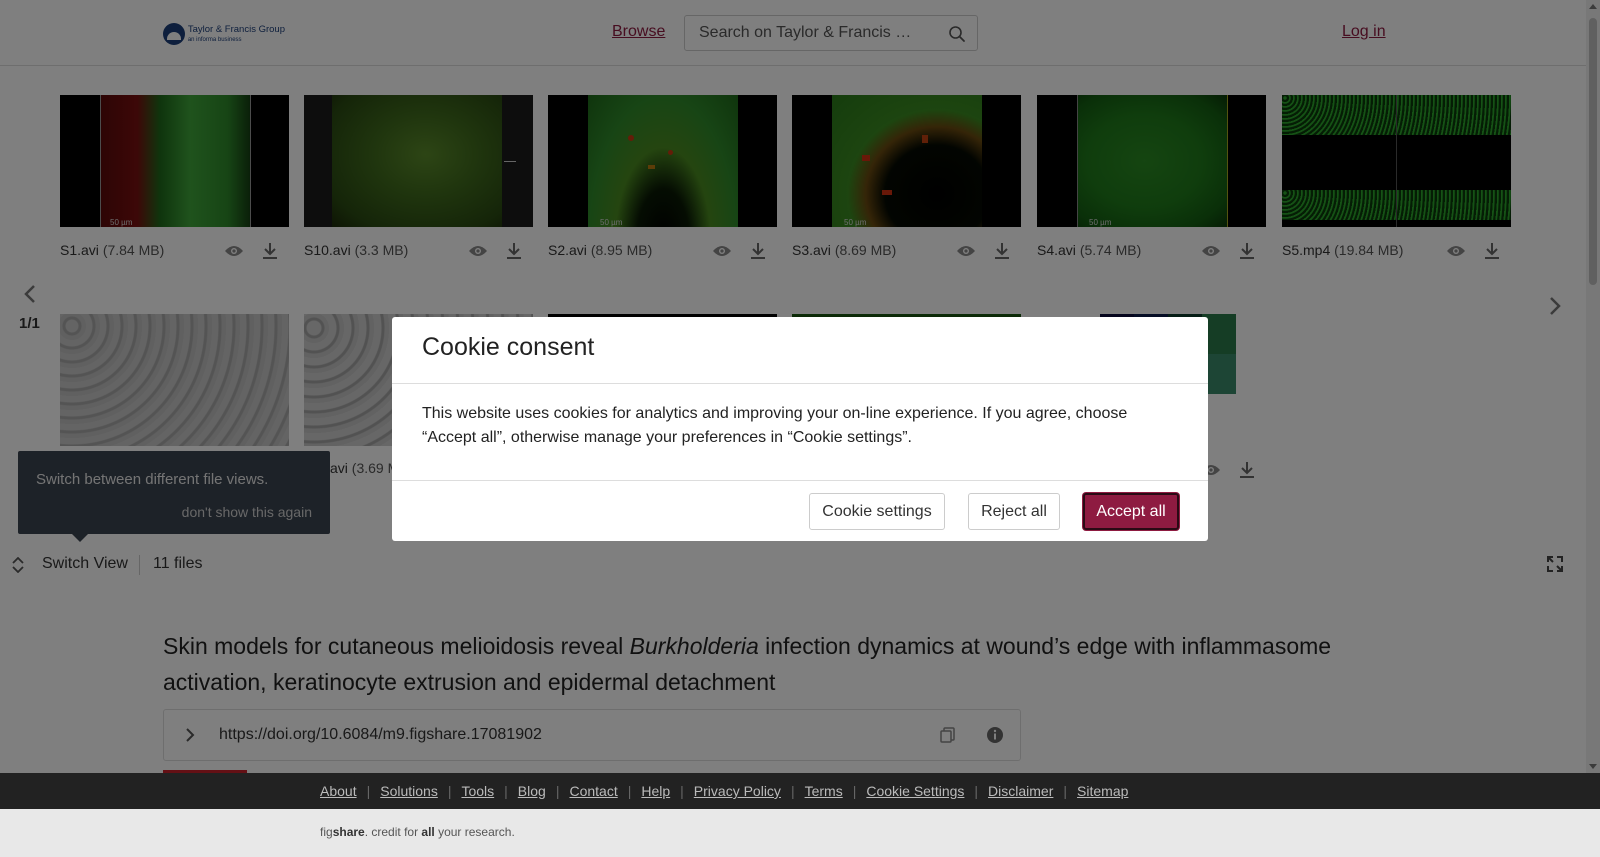  I want to click on reject-all-button: Reject all, so click(1014, 511).